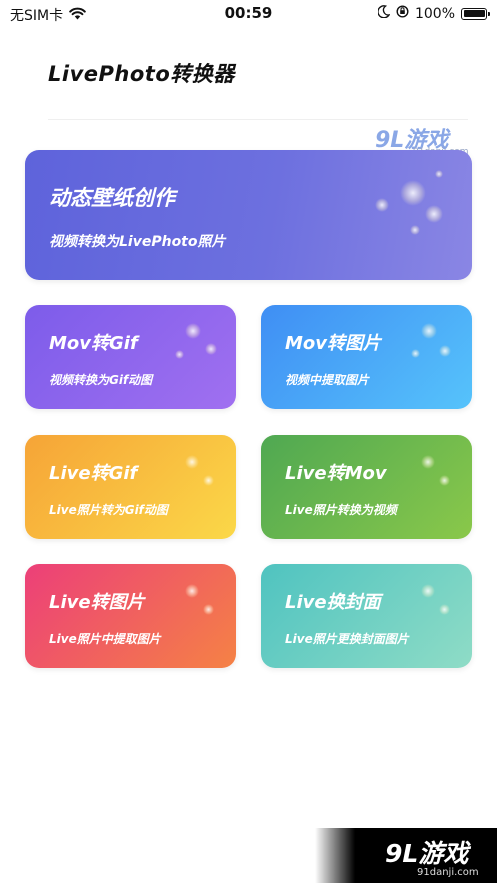 Image resolution: width=497 pixels, height=883 pixels. I want to click on card-mov-to-image: Mov转图片 视频中提取图片, so click(366, 357).